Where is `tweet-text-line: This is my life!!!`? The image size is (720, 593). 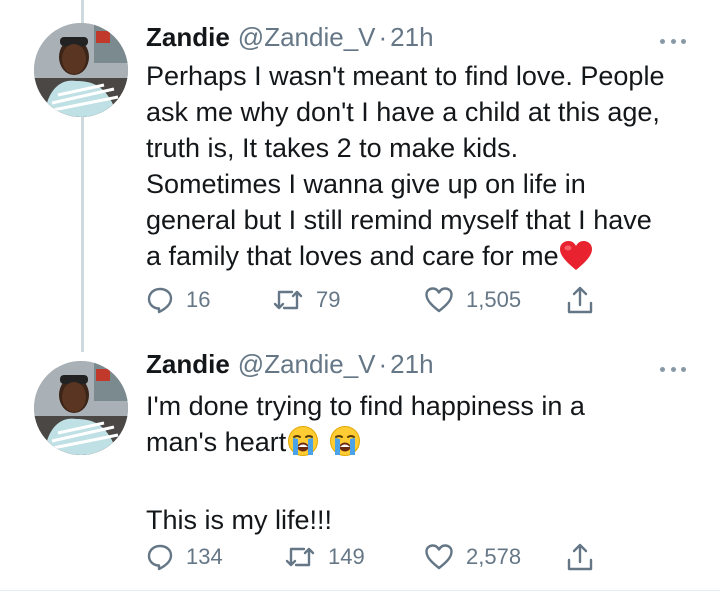
tweet-text-line: This is my life!!! is located at coordinates (239, 520).